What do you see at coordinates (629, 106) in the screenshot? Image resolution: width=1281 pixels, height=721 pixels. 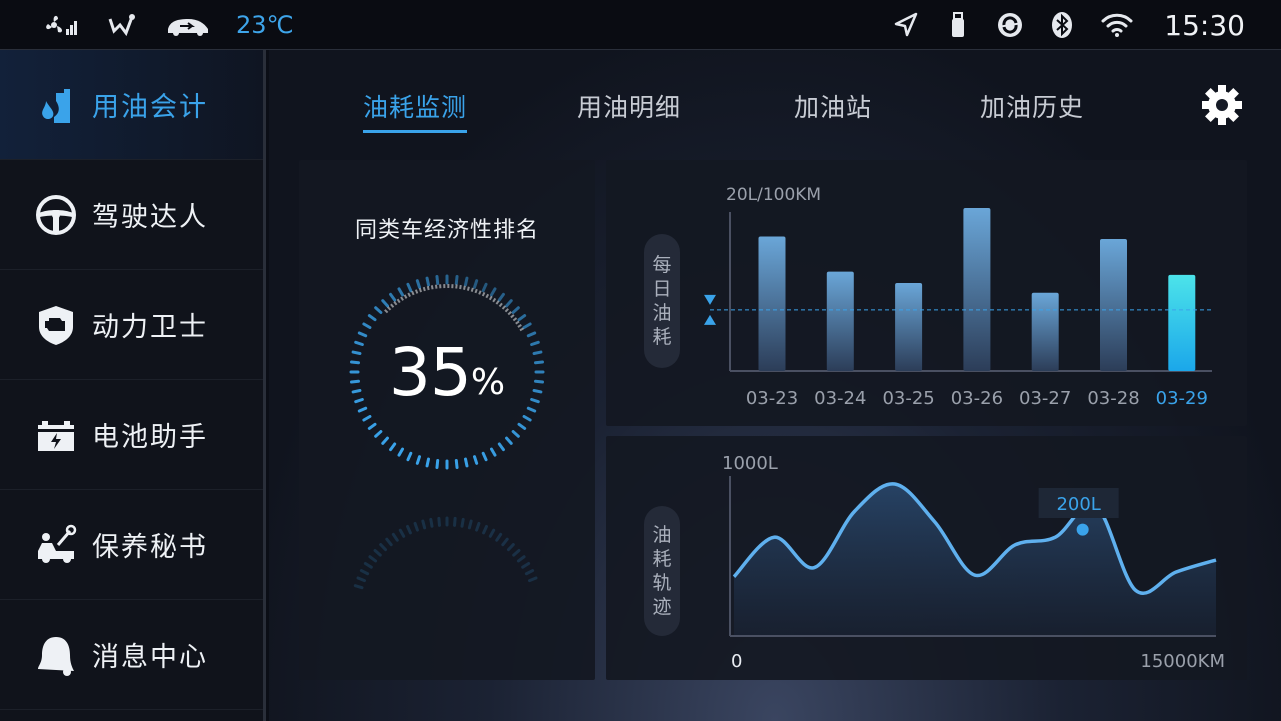 I see `tab-fuel-details: 用油明细` at bounding box center [629, 106].